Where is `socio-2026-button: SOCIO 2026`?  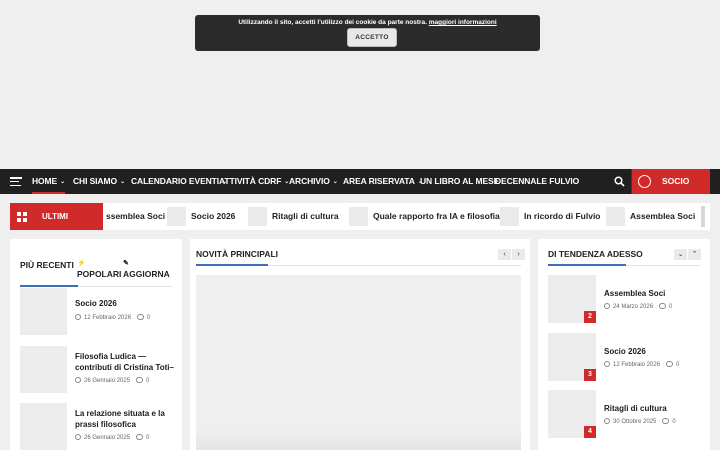 socio-2026-button: SOCIO 2026 is located at coordinates (671, 190).